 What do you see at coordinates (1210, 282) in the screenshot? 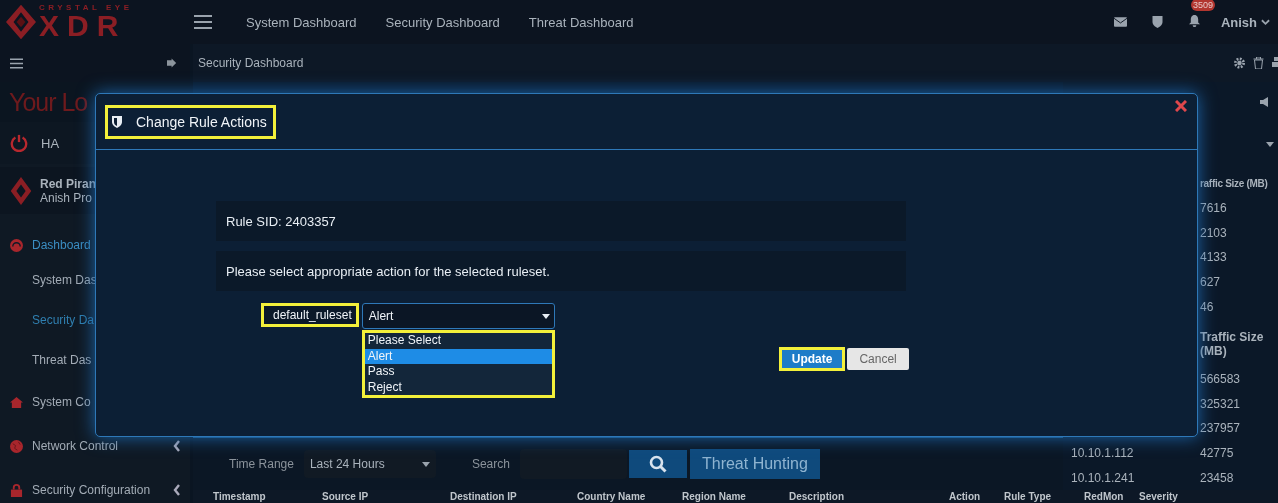
I see `table-cell: 627` at bounding box center [1210, 282].